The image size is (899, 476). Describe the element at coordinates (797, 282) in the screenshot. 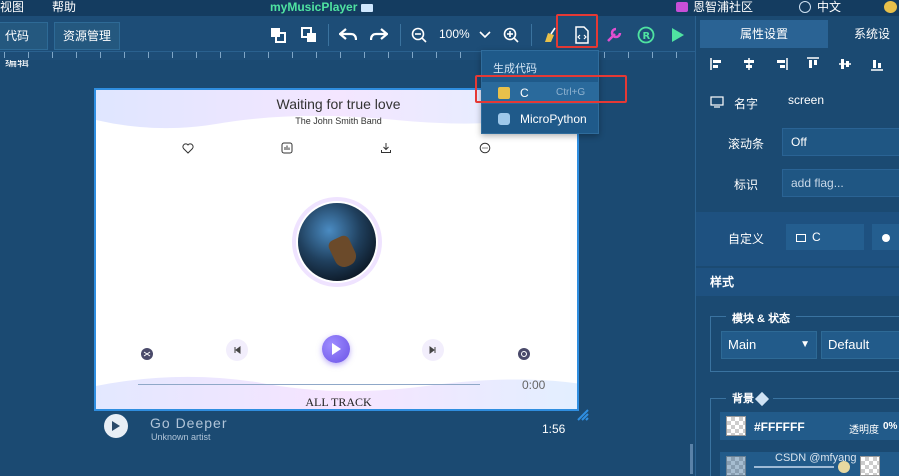

I see `style-section-header: 样式` at that location.